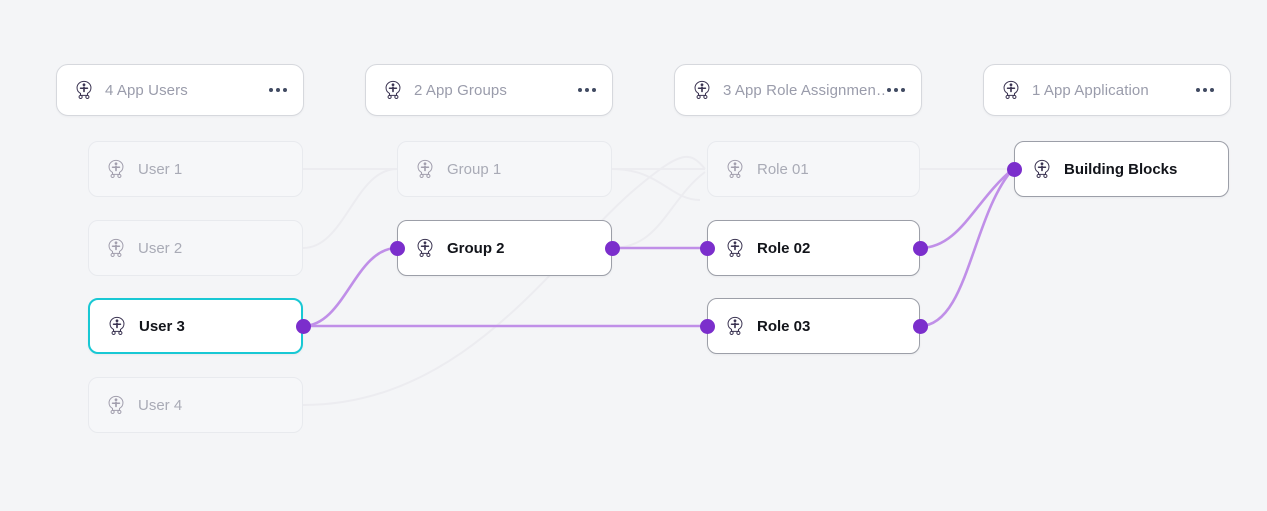 Image resolution: width=1267 pixels, height=511 pixels. What do you see at coordinates (784, 248) in the screenshot?
I see `node-label: Role 02` at bounding box center [784, 248].